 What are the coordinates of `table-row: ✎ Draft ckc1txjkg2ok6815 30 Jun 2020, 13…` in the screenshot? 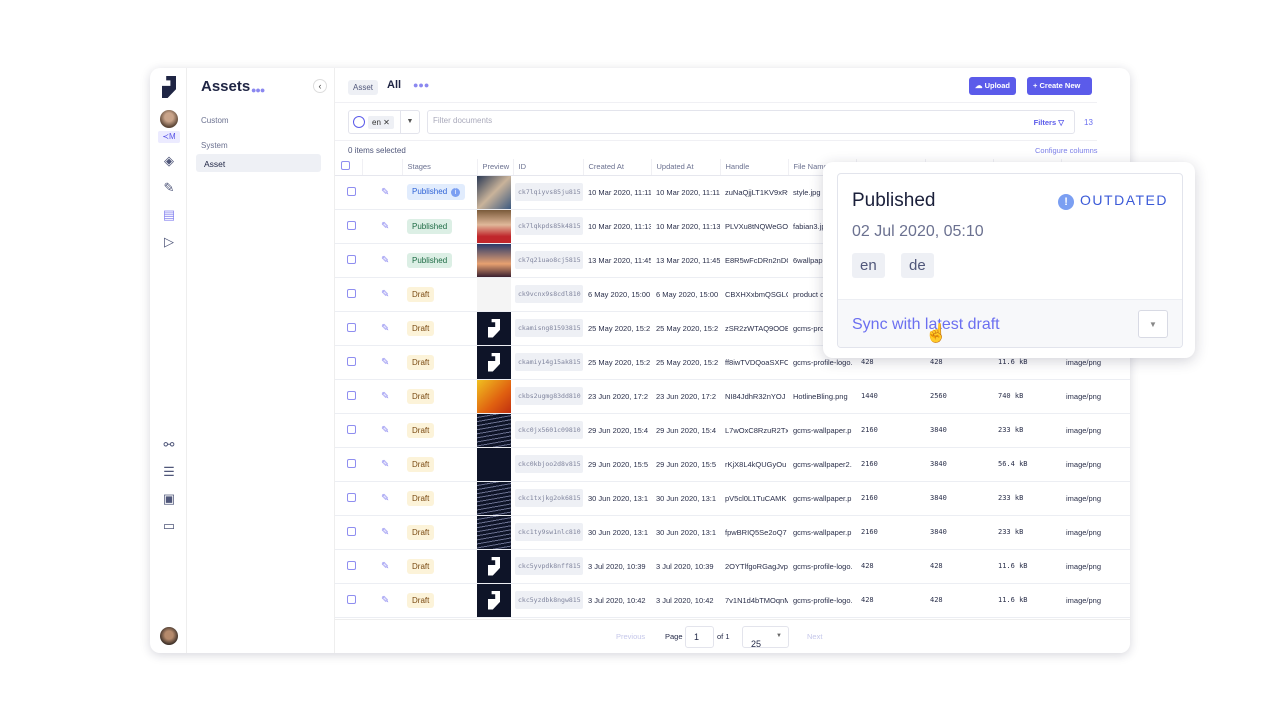 It's located at (732, 498).